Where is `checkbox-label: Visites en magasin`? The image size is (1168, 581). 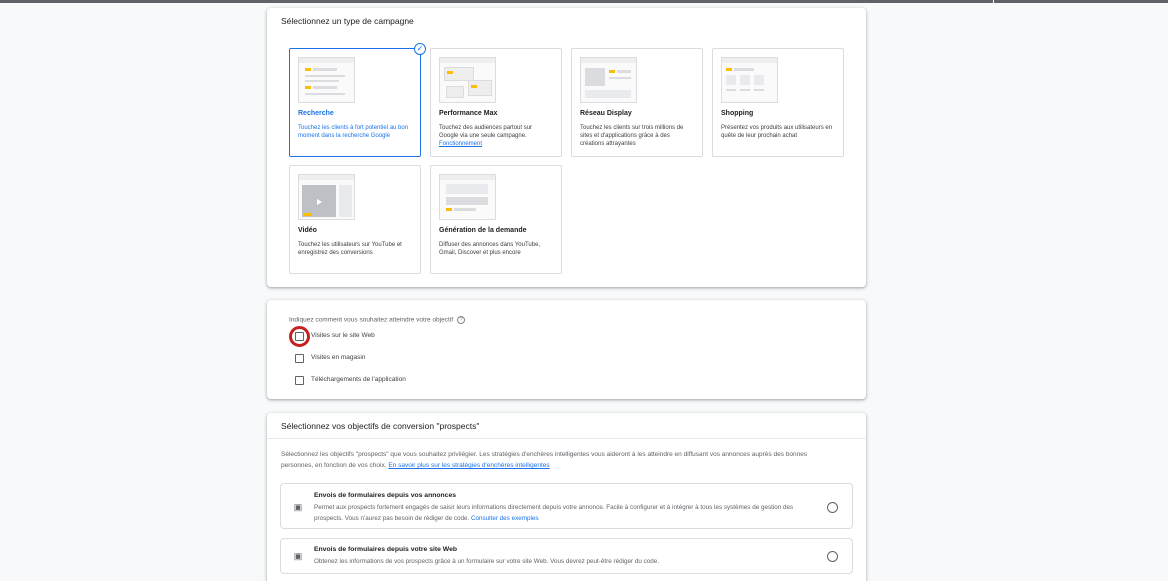
checkbox-label: Visites en magasin is located at coordinates (338, 357).